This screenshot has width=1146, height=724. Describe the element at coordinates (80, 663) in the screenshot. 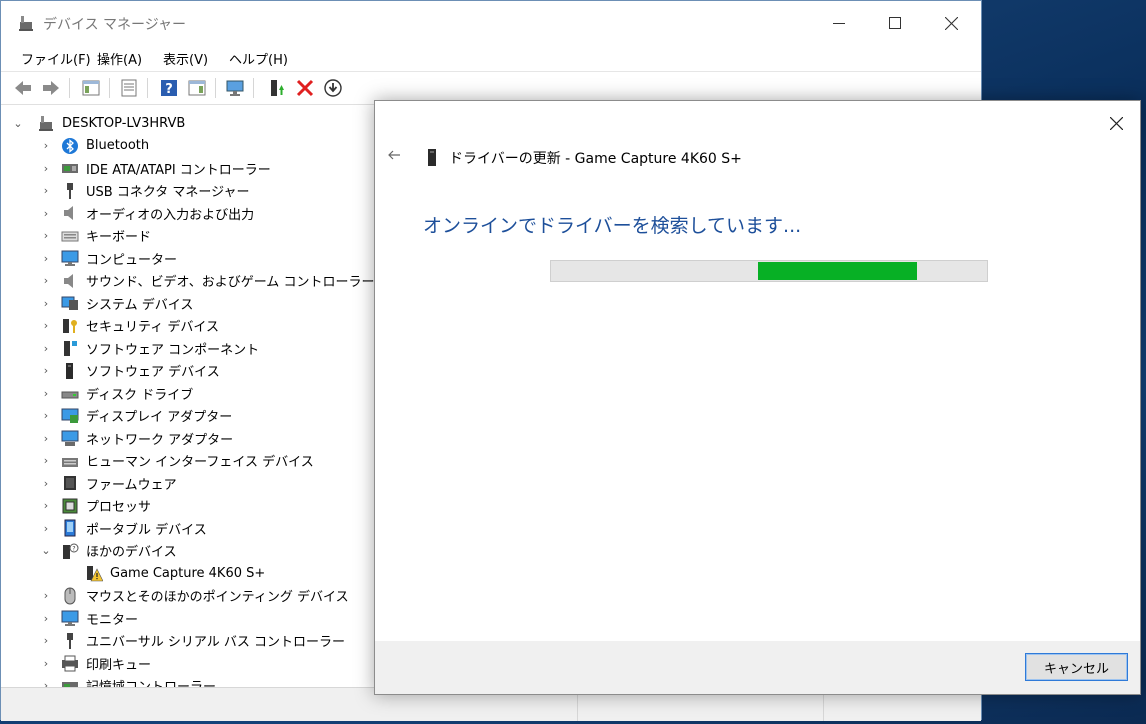

I see `tree-category-item: › 印刷キュー` at that location.